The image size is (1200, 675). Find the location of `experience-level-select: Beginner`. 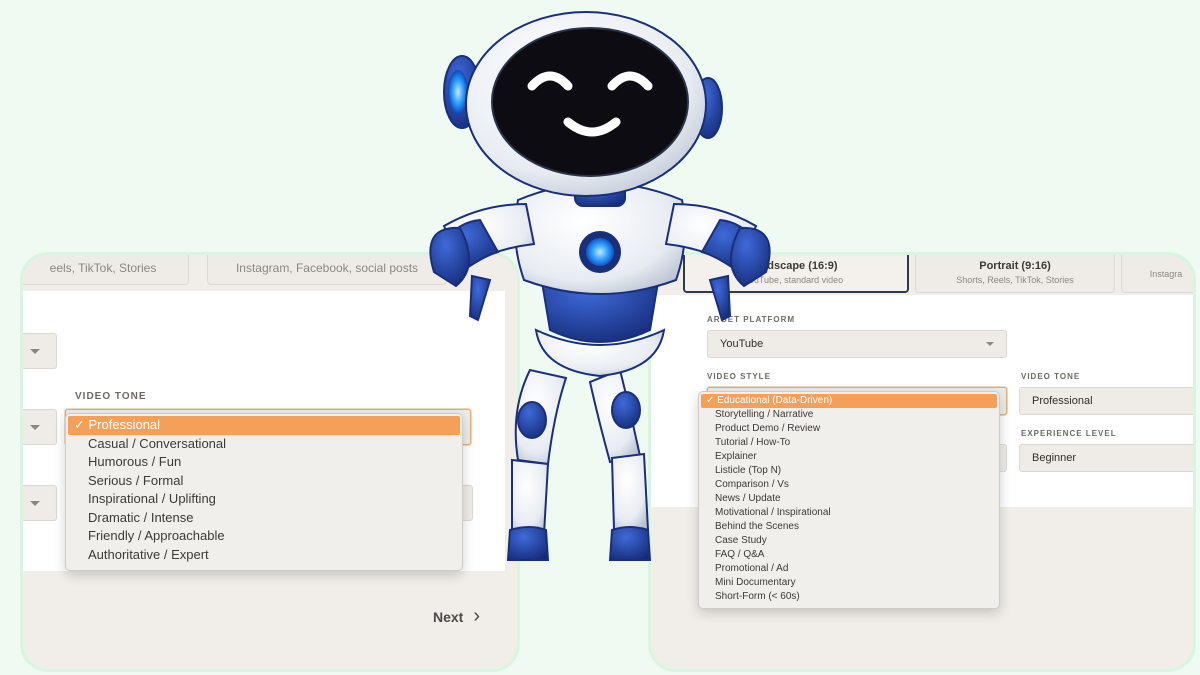

experience-level-select: Beginner is located at coordinates (1106, 458).